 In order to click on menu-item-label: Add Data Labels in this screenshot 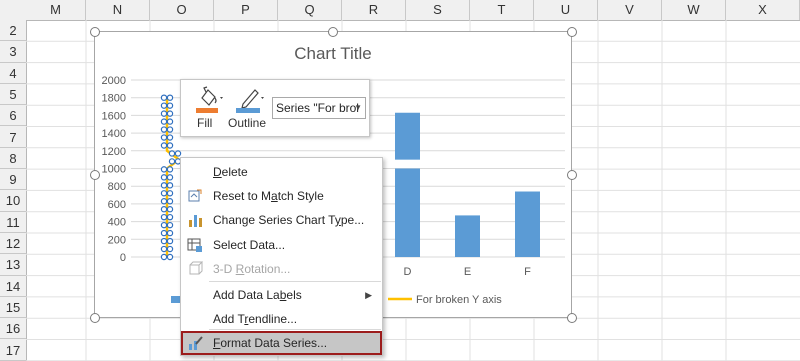, I will do `click(257, 295)`.